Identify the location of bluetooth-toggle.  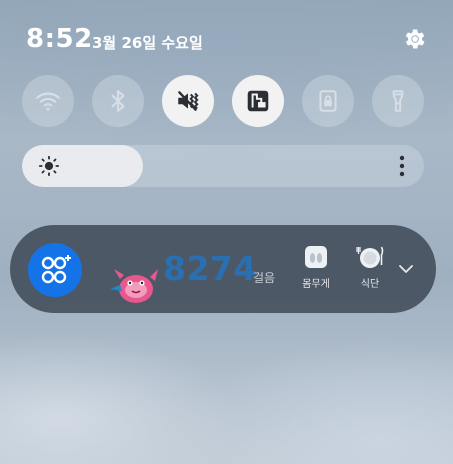
(118, 101).